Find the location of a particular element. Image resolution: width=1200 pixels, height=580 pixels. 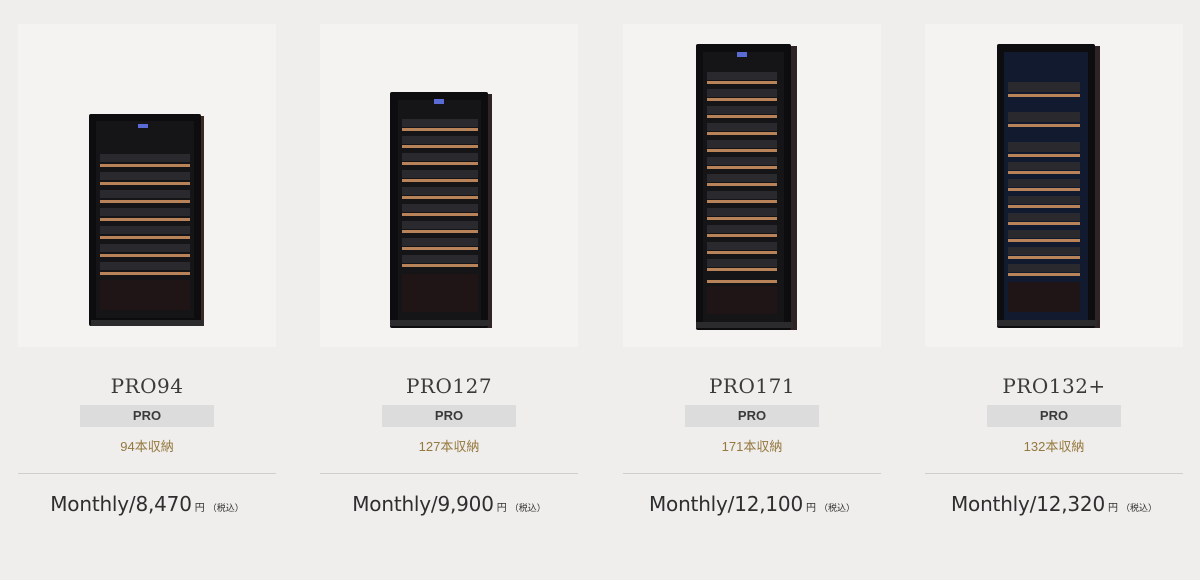

price: Monthly/9,900 円（税込） is located at coordinates (449, 504).